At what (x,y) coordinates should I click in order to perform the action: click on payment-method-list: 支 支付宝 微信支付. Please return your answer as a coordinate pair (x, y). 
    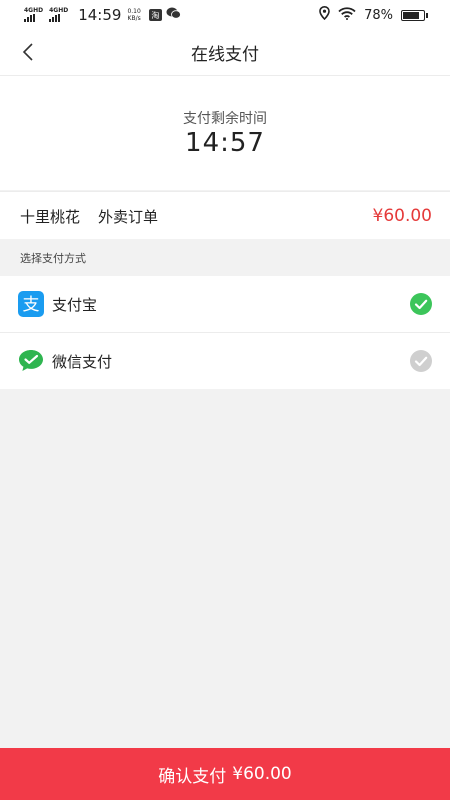
    Looking at the image, I should click on (225, 332).